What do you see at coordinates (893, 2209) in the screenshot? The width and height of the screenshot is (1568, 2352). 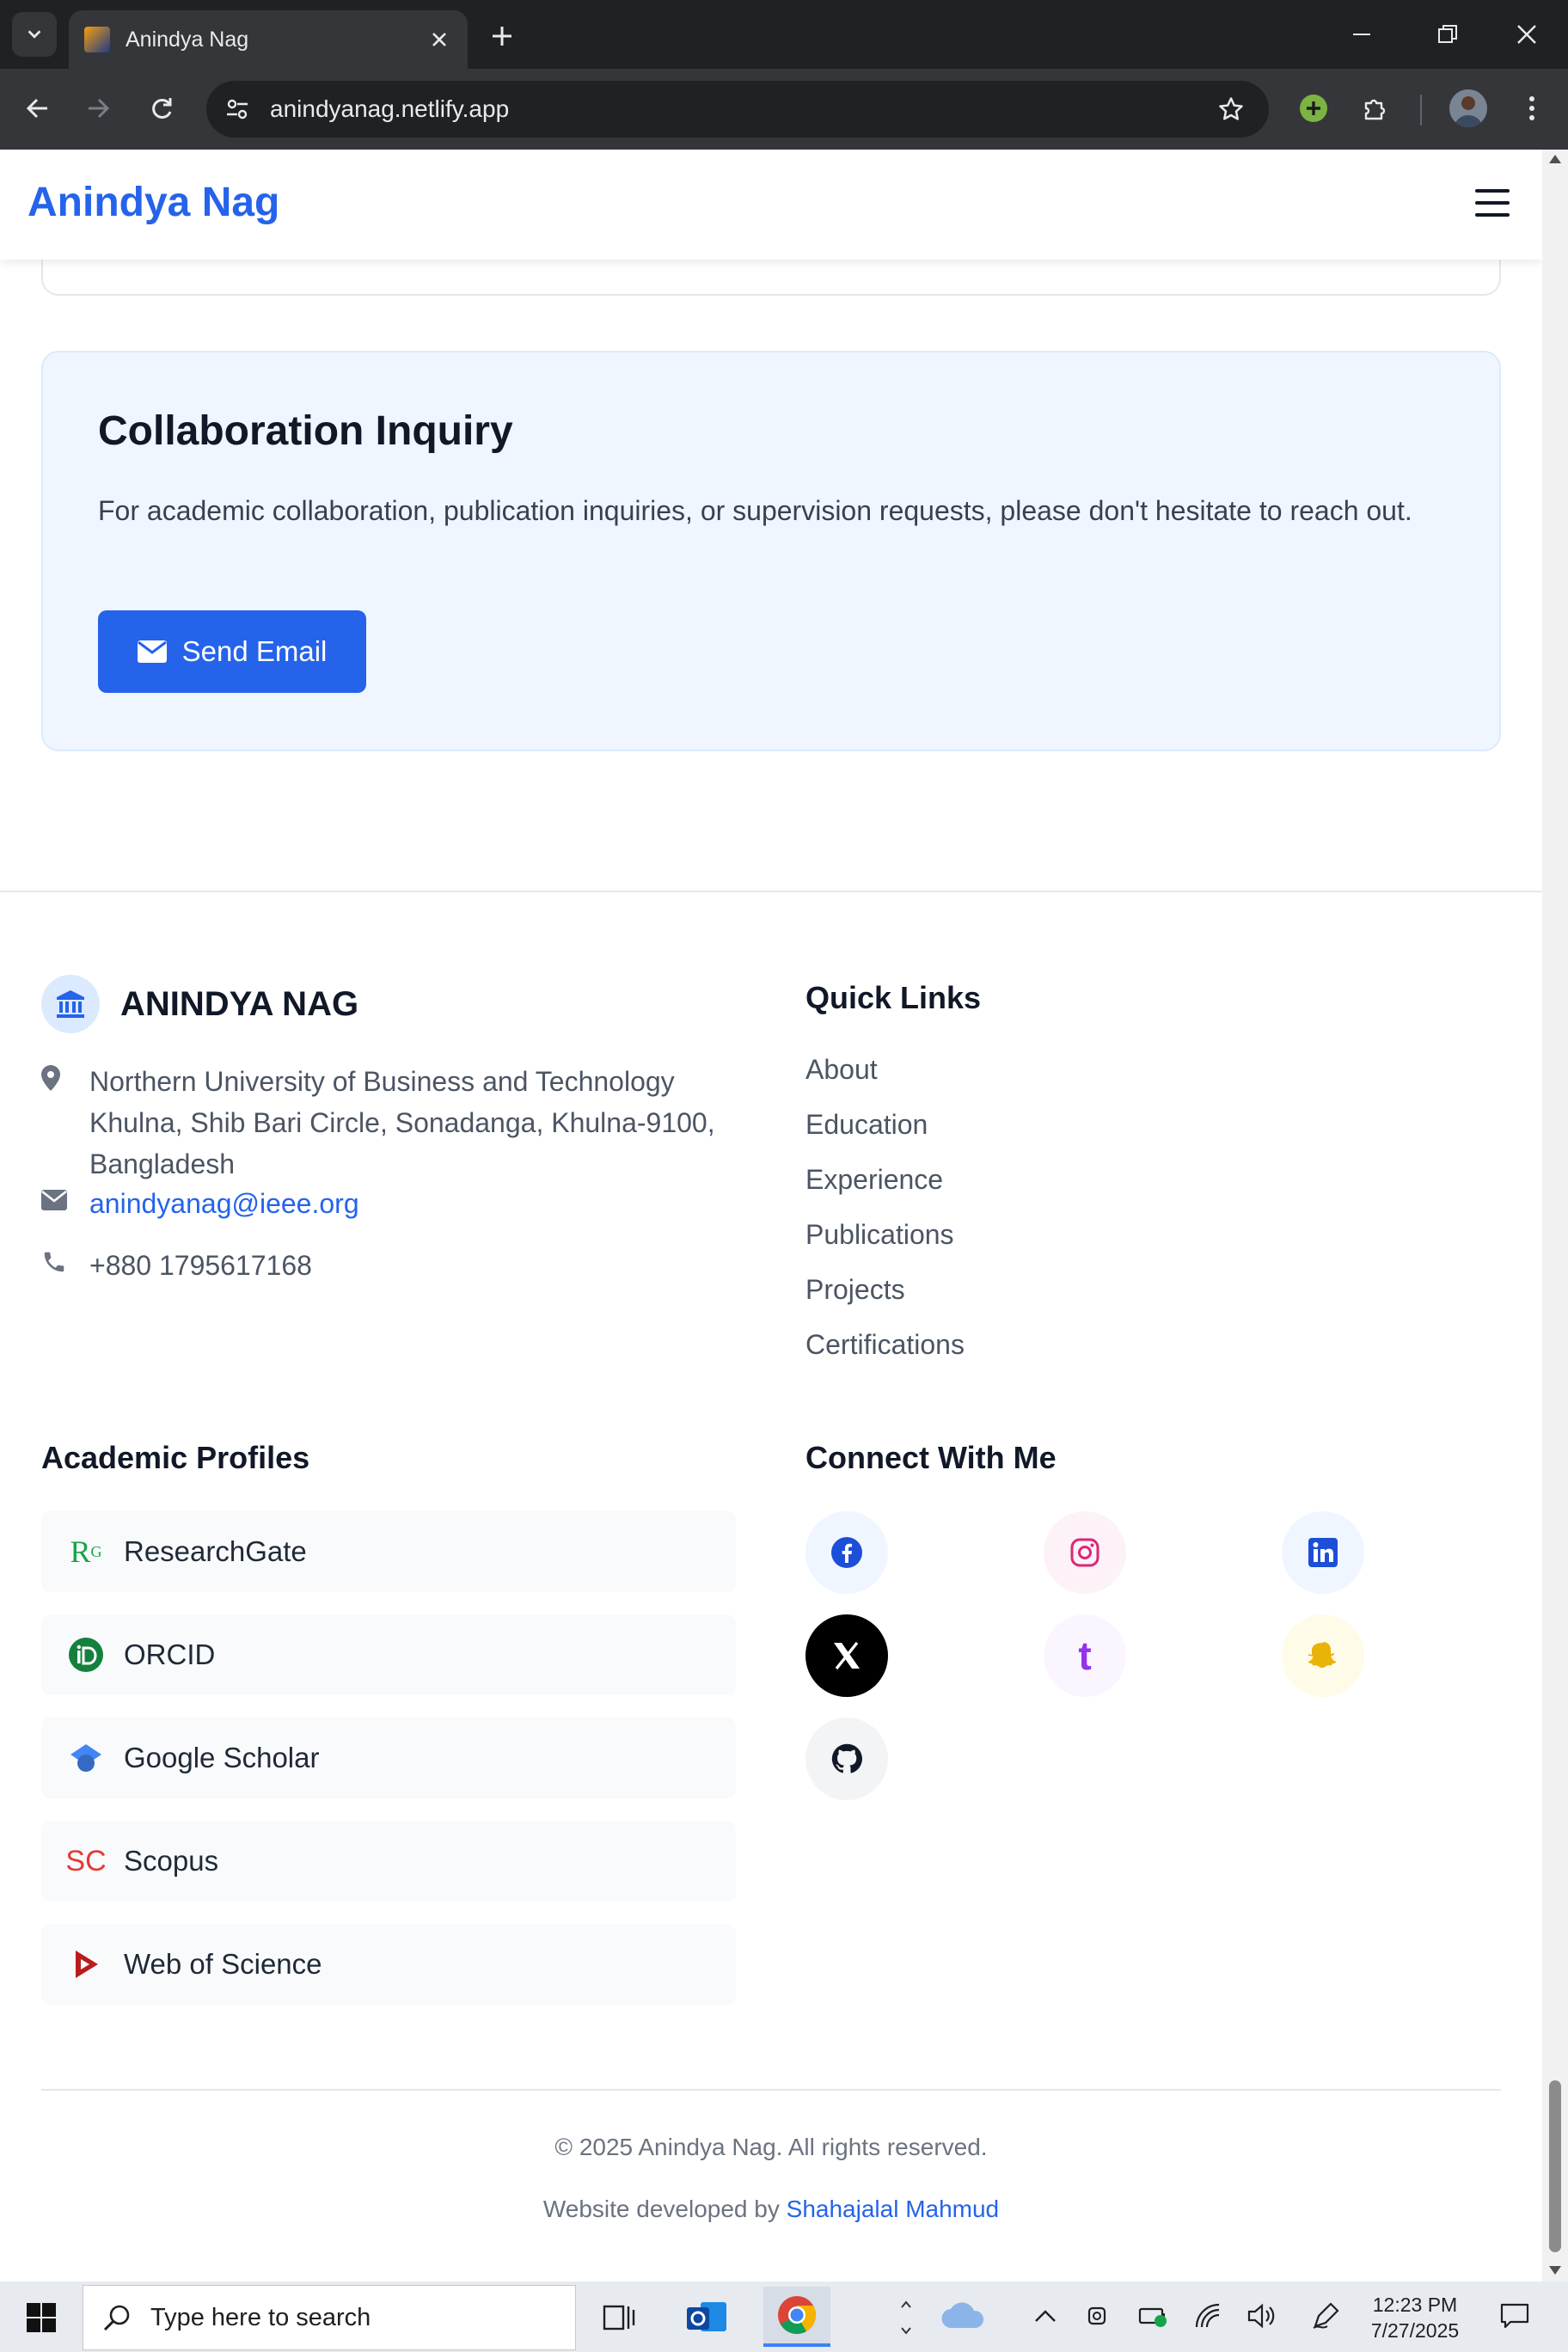 I see `developer-link: Shahajalal Mahmud` at bounding box center [893, 2209].